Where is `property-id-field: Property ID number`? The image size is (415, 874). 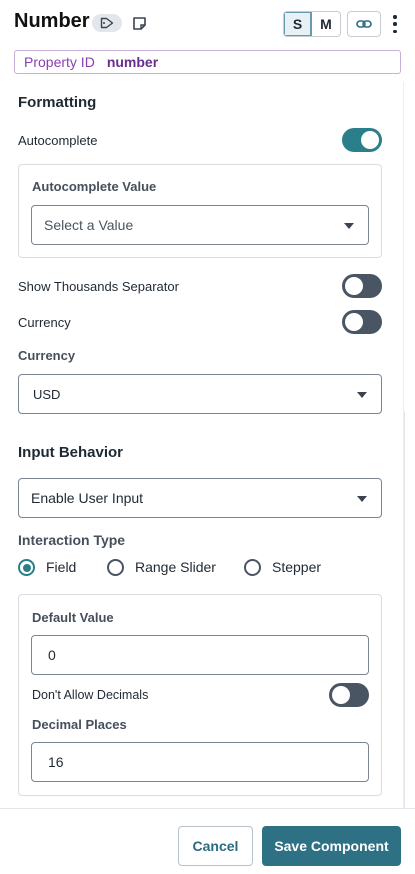 property-id-field: Property ID number is located at coordinates (207, 62).